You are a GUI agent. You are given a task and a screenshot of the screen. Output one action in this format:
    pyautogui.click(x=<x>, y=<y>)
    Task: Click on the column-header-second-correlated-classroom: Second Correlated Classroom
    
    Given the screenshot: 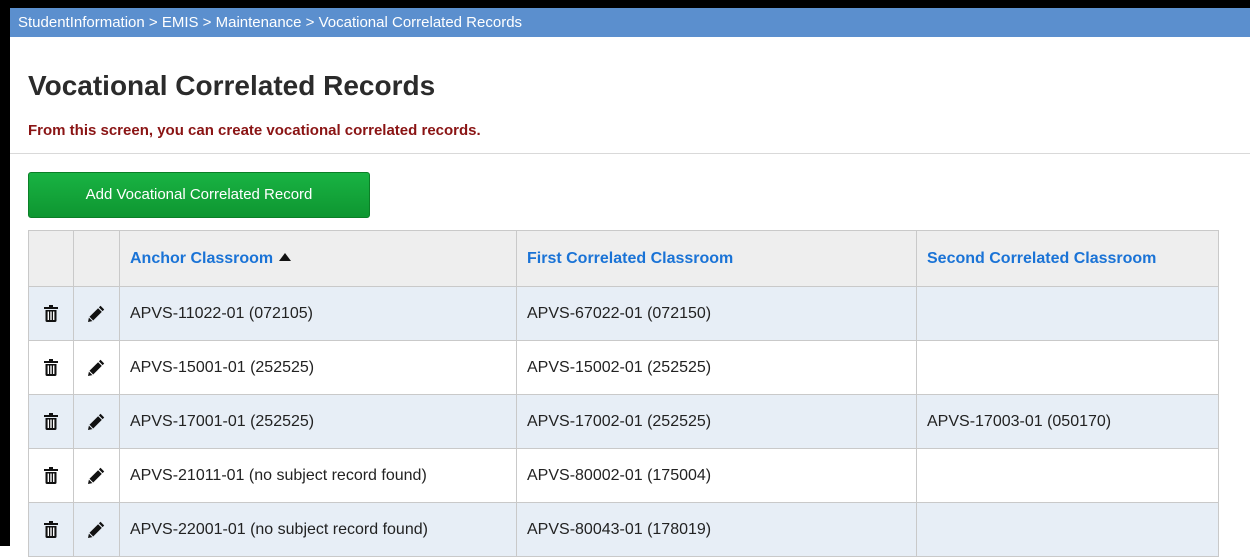 What is the action you would take?
    pyautogui.click(x=1067, y=258)
    